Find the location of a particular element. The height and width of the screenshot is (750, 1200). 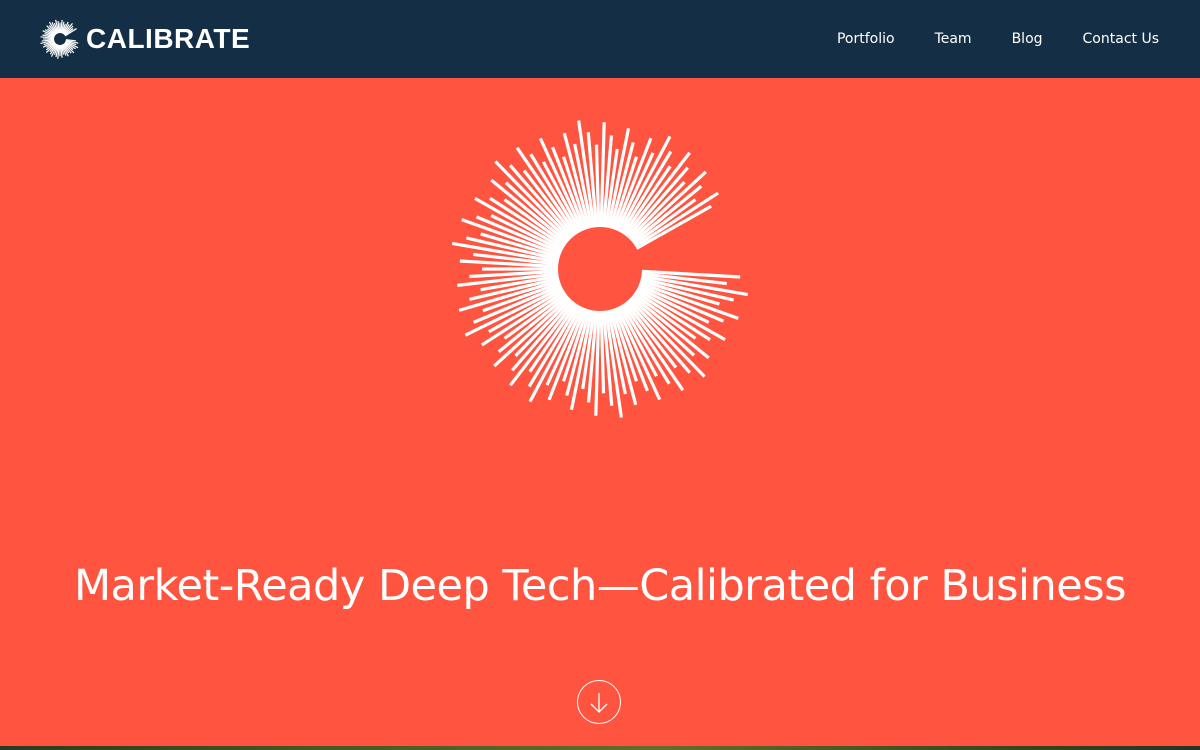

nav-link-contact-us: Contact Us is located at coordinates (1121, 39).